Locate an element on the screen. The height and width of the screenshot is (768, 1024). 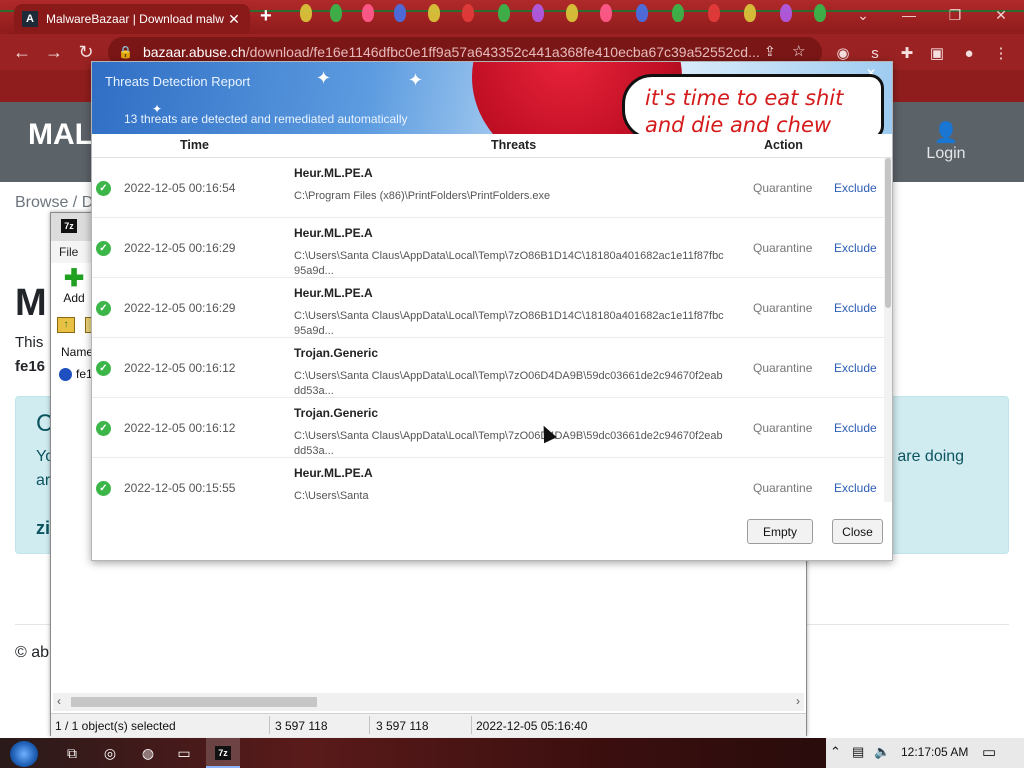
column-header-threats: Threats is located at coordinates (513, 145).